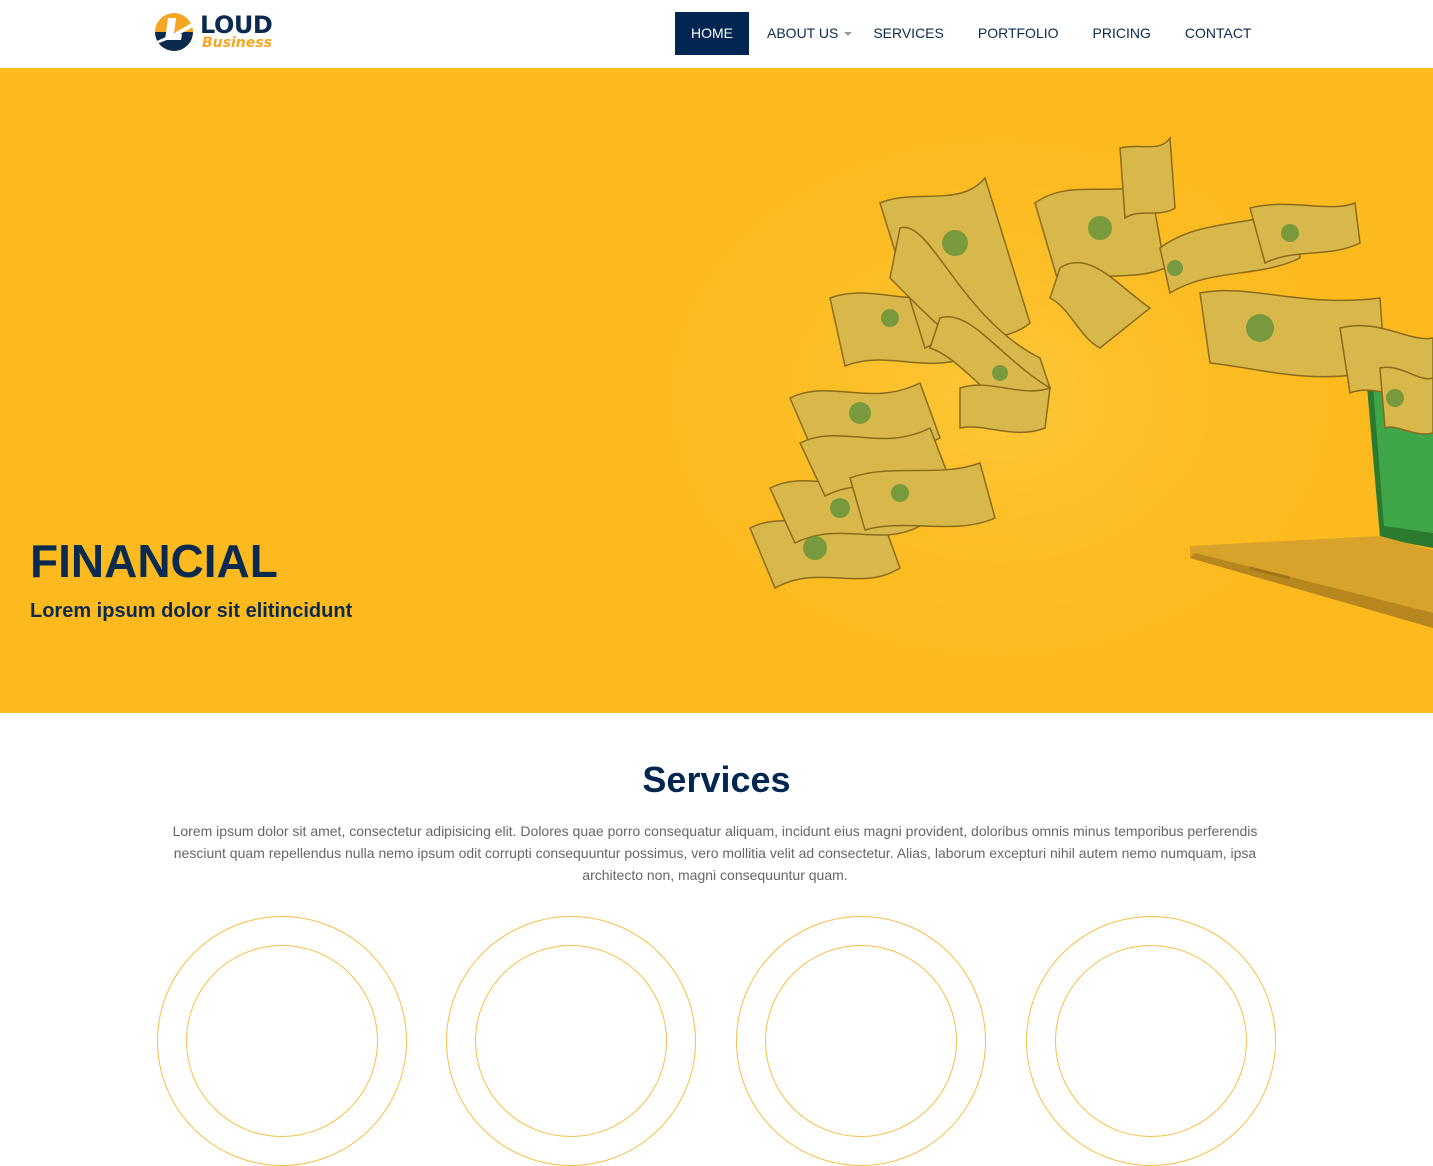 The image size is (1433, 1166). Describe the element at coordinates (908, 33) in the screenshot. I see `nav-services: SERVICES` at that location.